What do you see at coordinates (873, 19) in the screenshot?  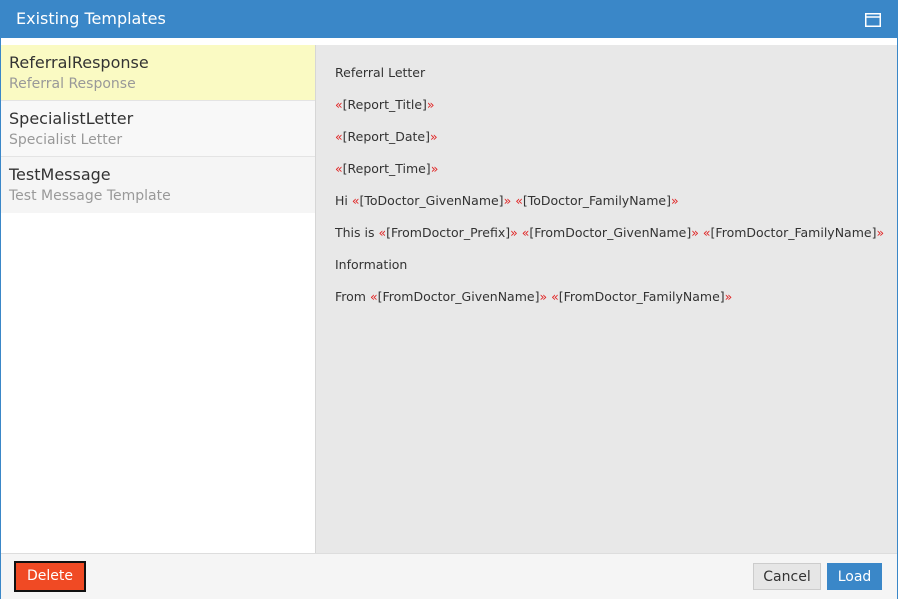 I see `window-maximize-icon` at bounding box center [873, 19].